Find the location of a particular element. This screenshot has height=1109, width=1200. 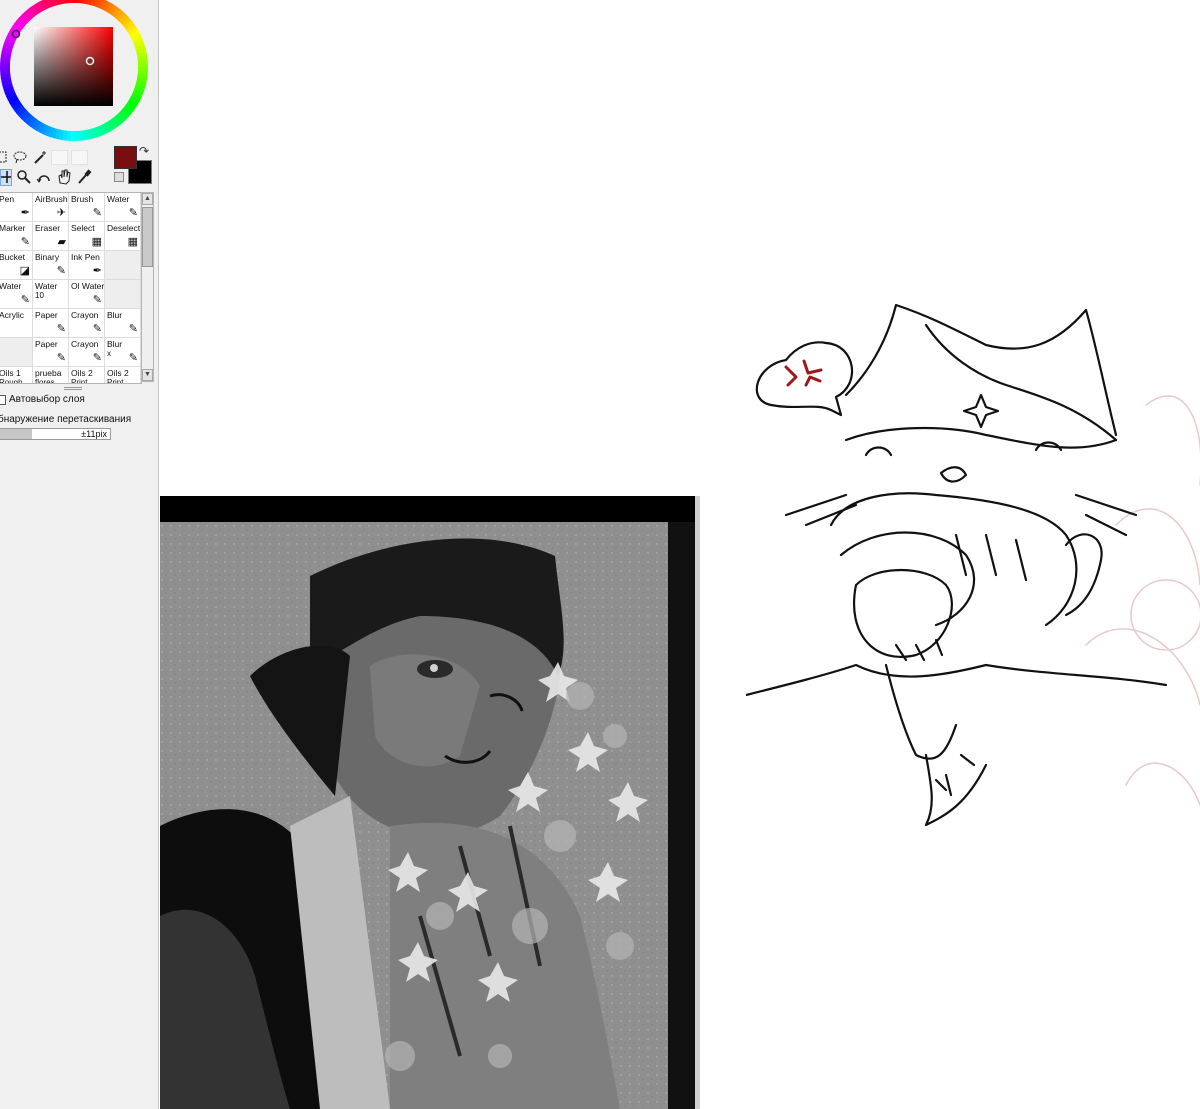

zoom-icon is located at coordinates (23, 177).